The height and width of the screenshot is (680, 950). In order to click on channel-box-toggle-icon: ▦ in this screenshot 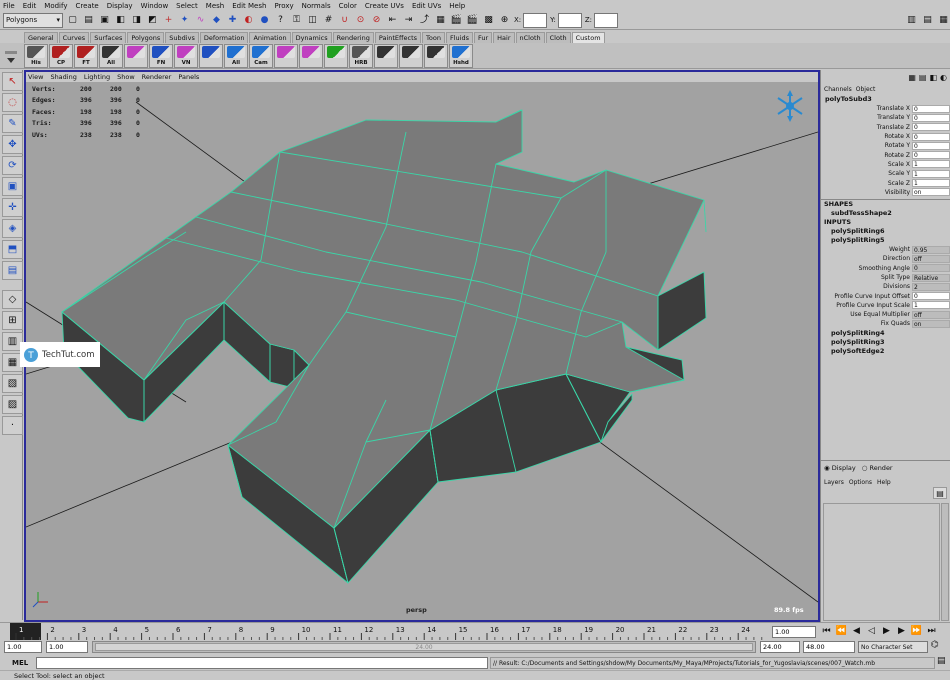, I will do `click(912, 77)`.